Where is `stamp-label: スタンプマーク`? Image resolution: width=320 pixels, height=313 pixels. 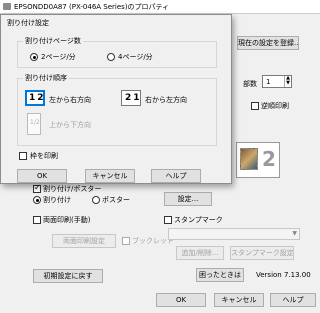 stamp-label: スタンプマーク is located at coordinates (198, 220).